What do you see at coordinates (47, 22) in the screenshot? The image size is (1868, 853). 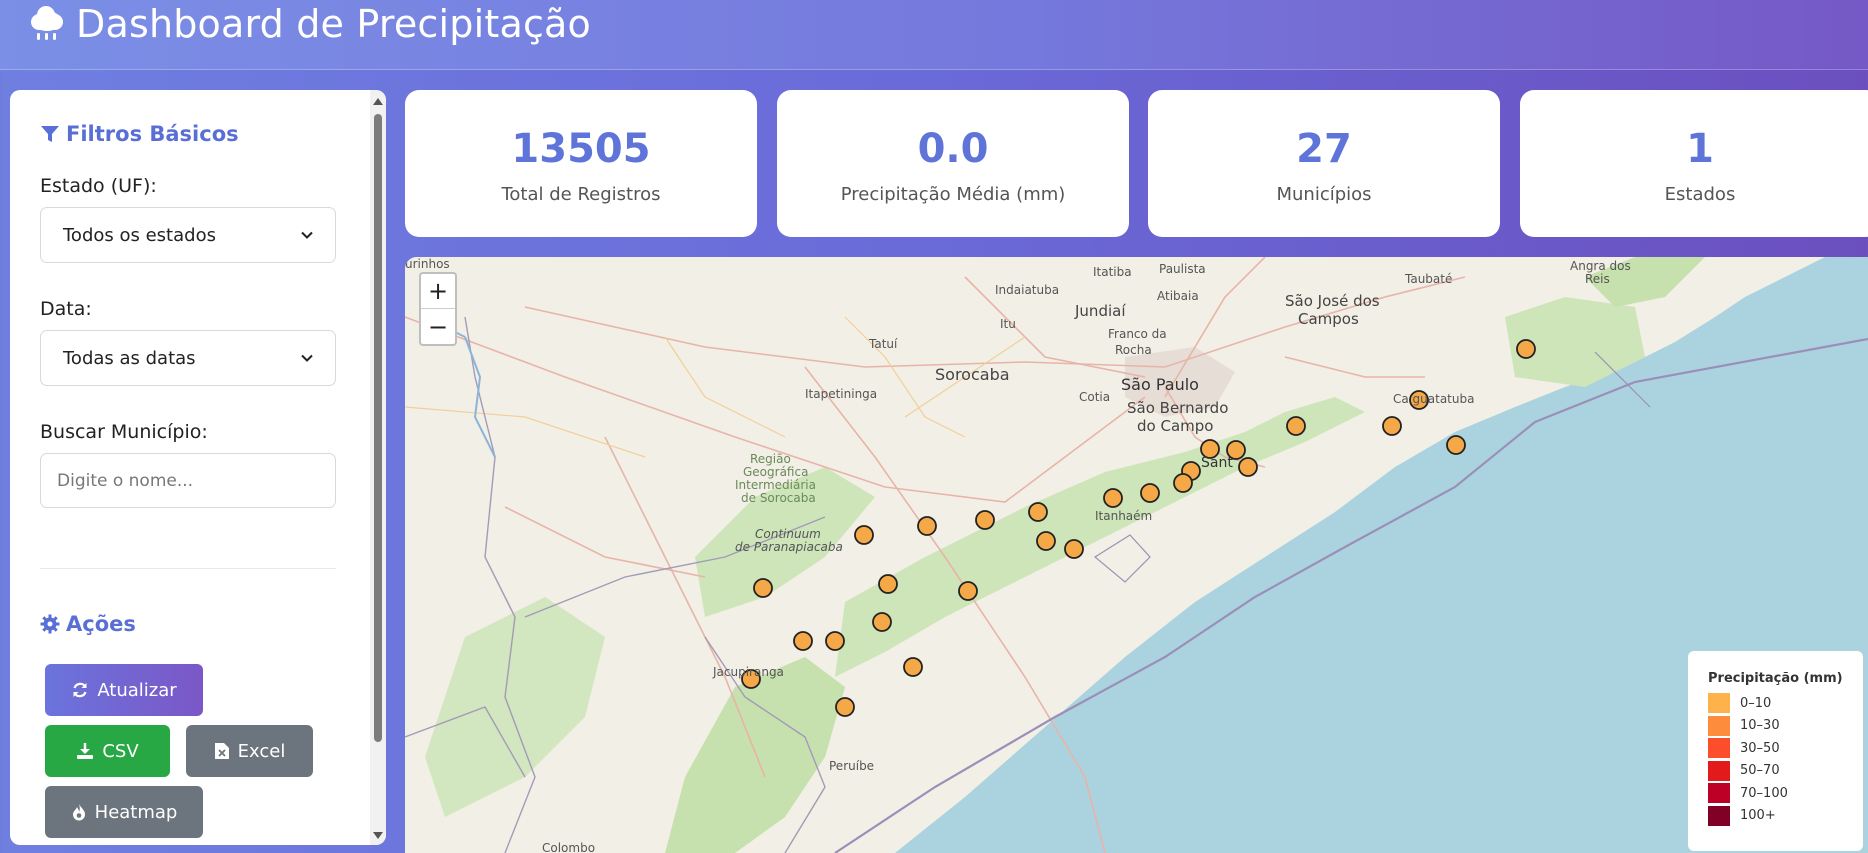 I see `cloud-rain-icon` at bounding box center [47, 22].